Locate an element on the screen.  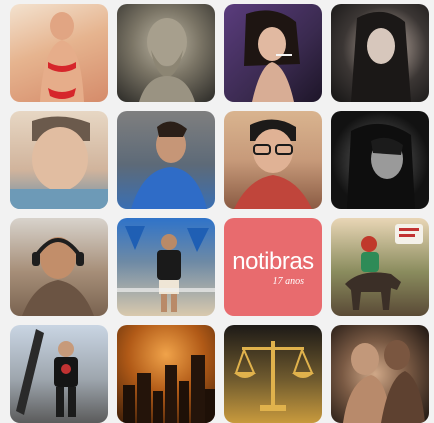
scales-of-justice-icon is located at coordinates (274, 376).